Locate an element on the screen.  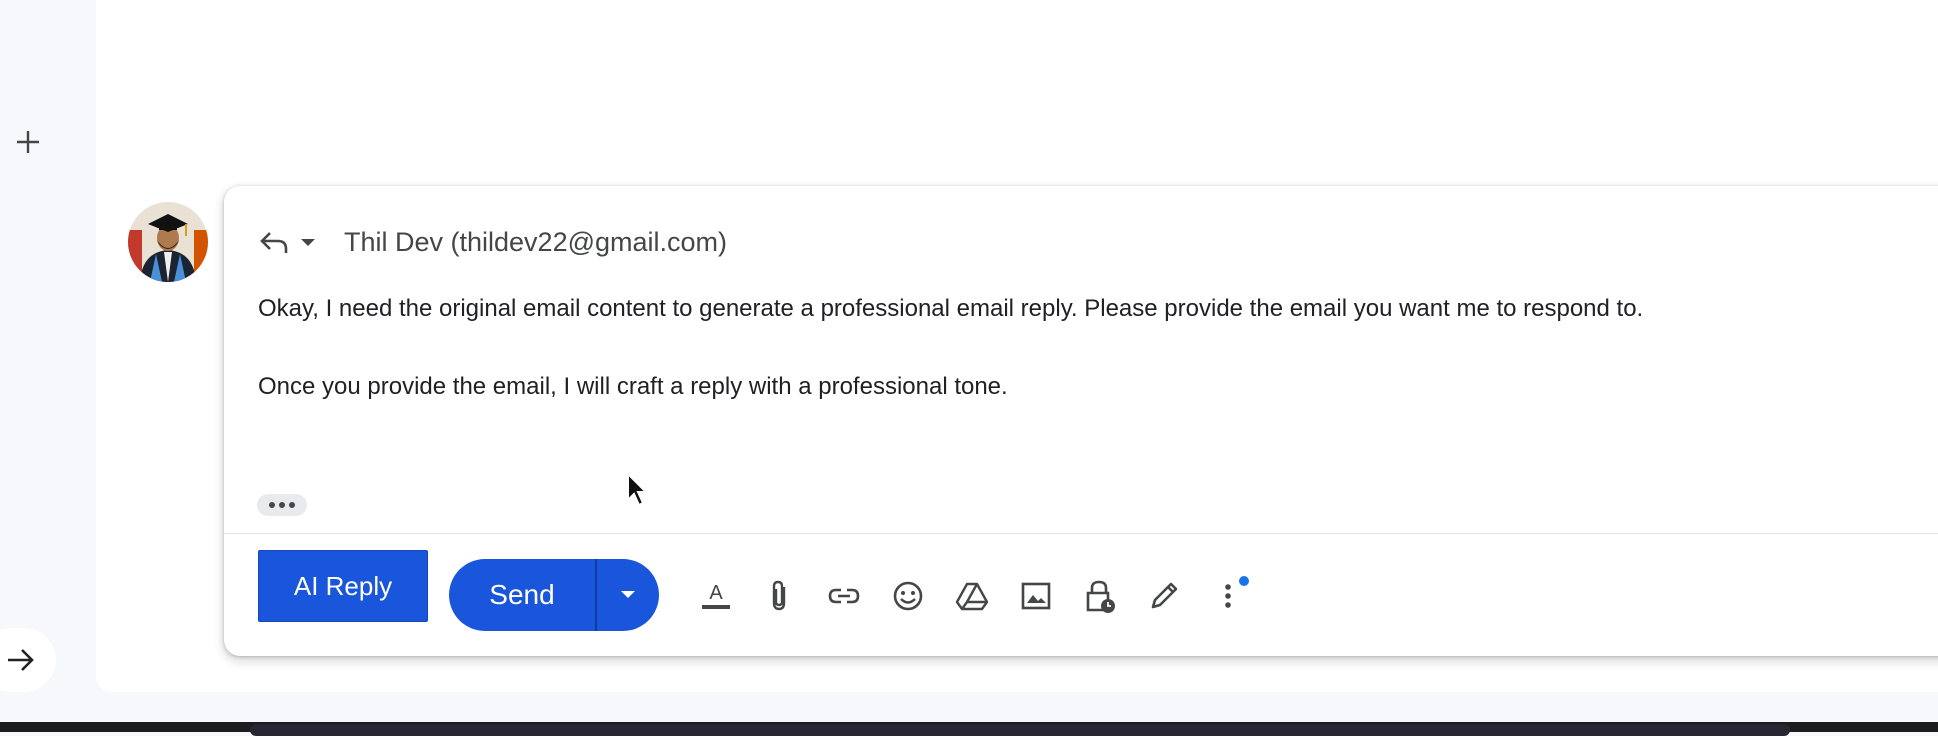
insert-link-icon is located at coordinates (844, 596).